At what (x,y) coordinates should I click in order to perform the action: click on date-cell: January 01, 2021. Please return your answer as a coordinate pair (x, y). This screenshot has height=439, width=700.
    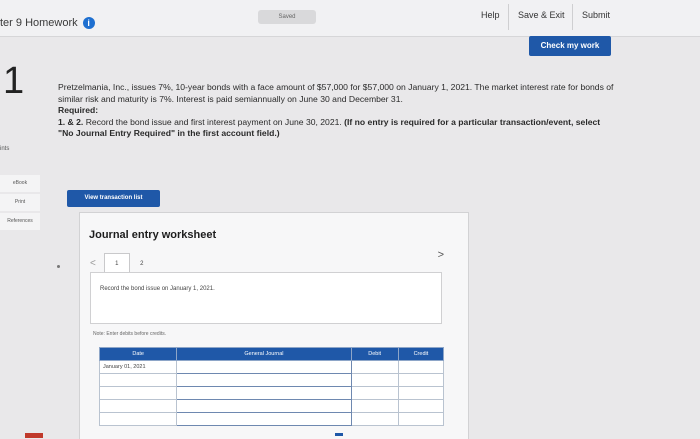
    Looking at the image, I should click on (138, 367).